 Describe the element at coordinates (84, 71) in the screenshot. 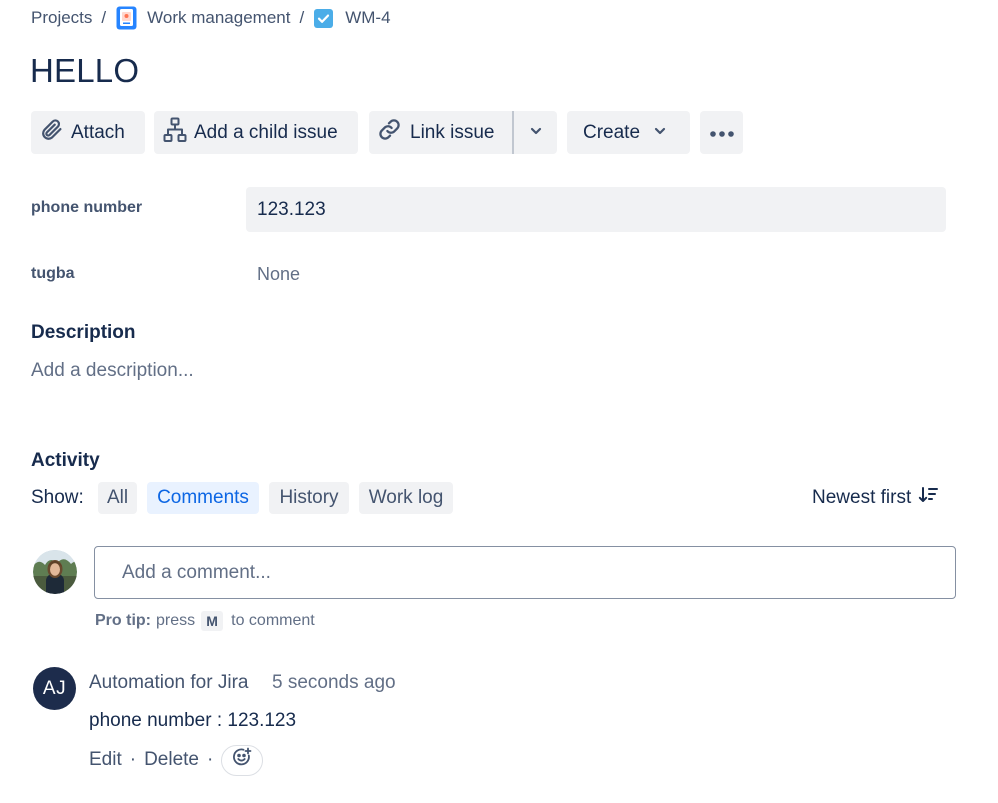

I see `issue-title: HELLO` at that location.